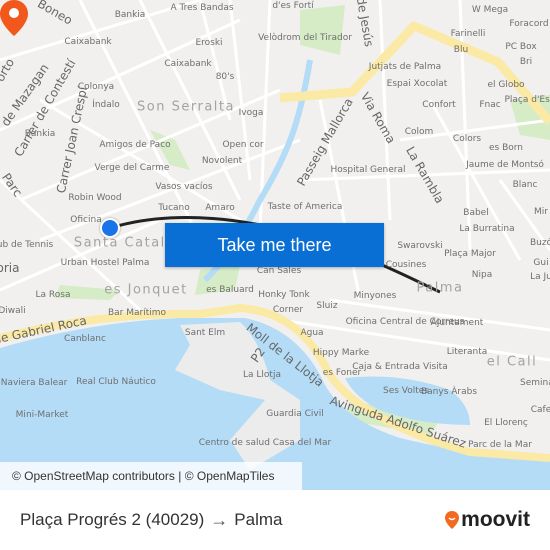 The image size is (550, 550). Describe the element at coordinates (220, 208) in the screenshot. I see `map-label: Amaro` at that location.